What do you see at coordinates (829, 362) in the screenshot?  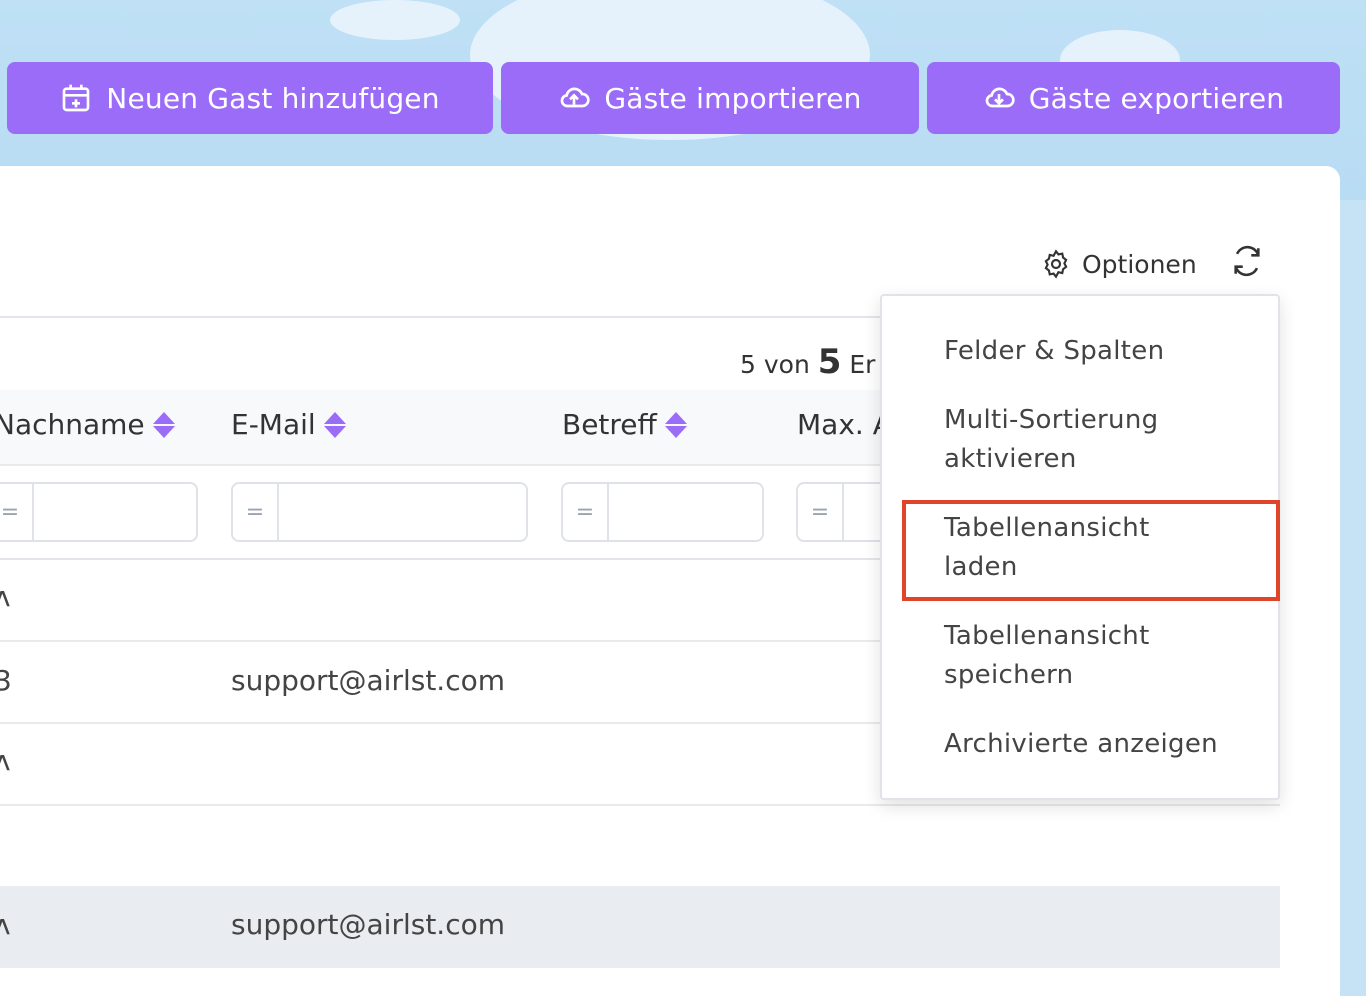 I see `count-number: 5` at bounding box center [829, 362].